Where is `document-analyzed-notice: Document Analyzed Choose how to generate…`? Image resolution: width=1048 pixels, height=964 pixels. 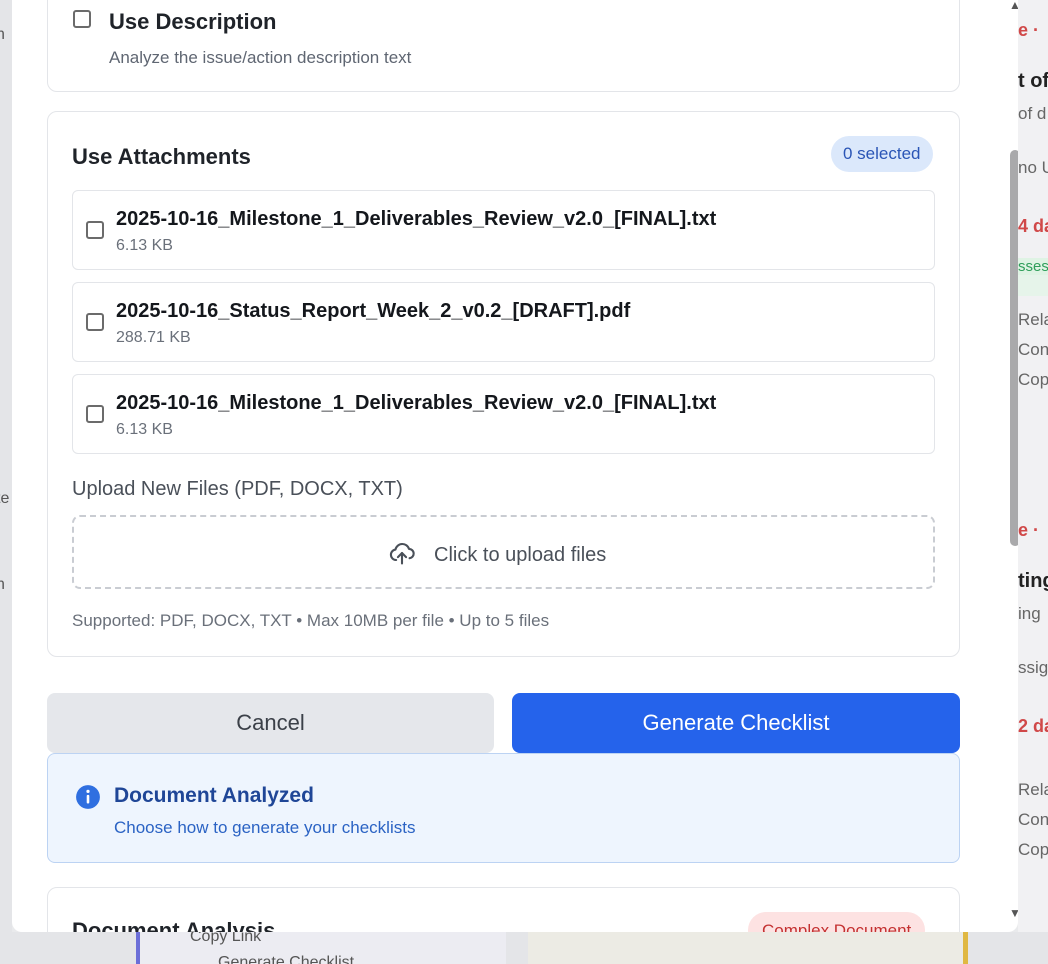
document-analyzed-notice: Document Analyzed Choose how to generate… is located at coordinates (503, 808).